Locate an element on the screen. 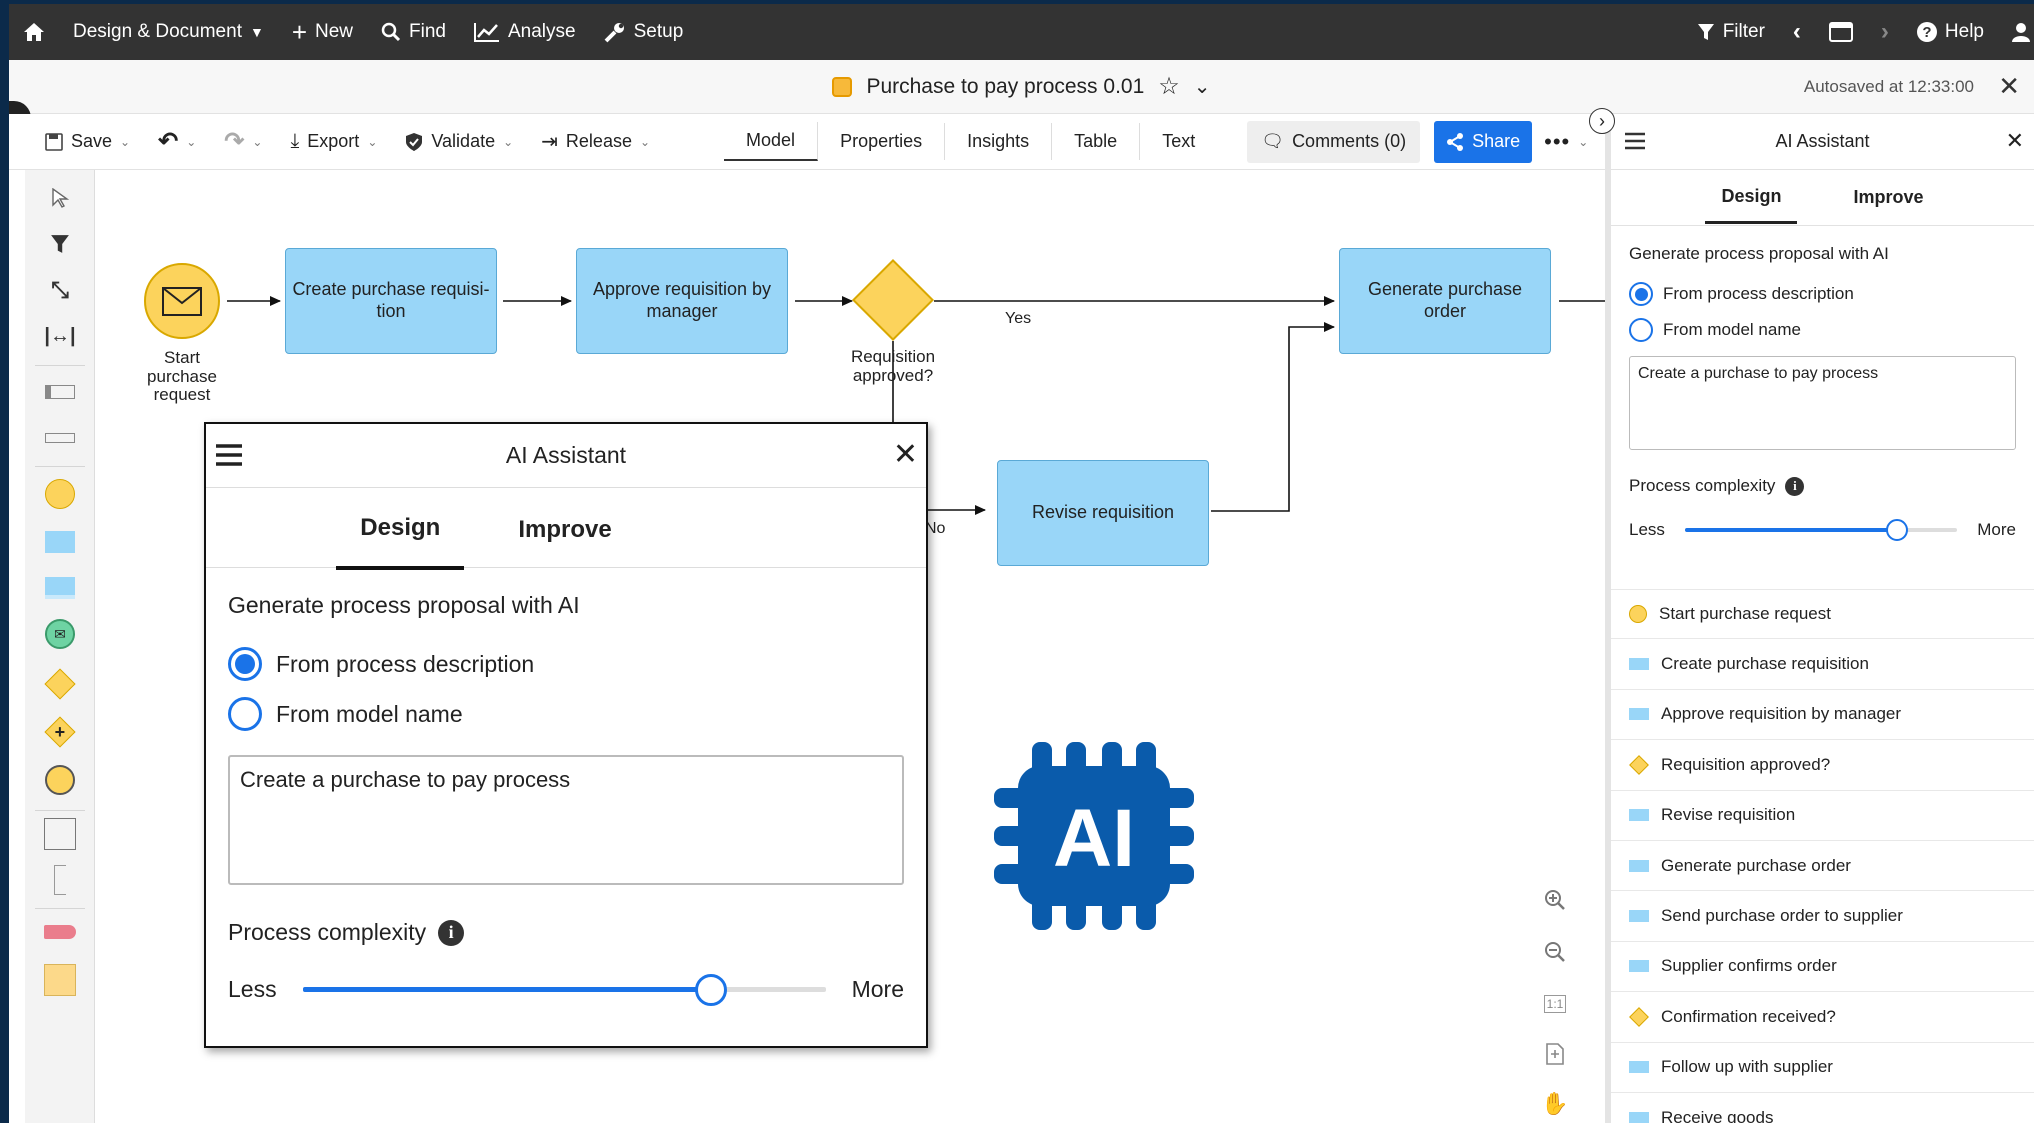 The image size is (2034, 1123). list-item: Supplier confirms order is located at coordinates (1822, 967).